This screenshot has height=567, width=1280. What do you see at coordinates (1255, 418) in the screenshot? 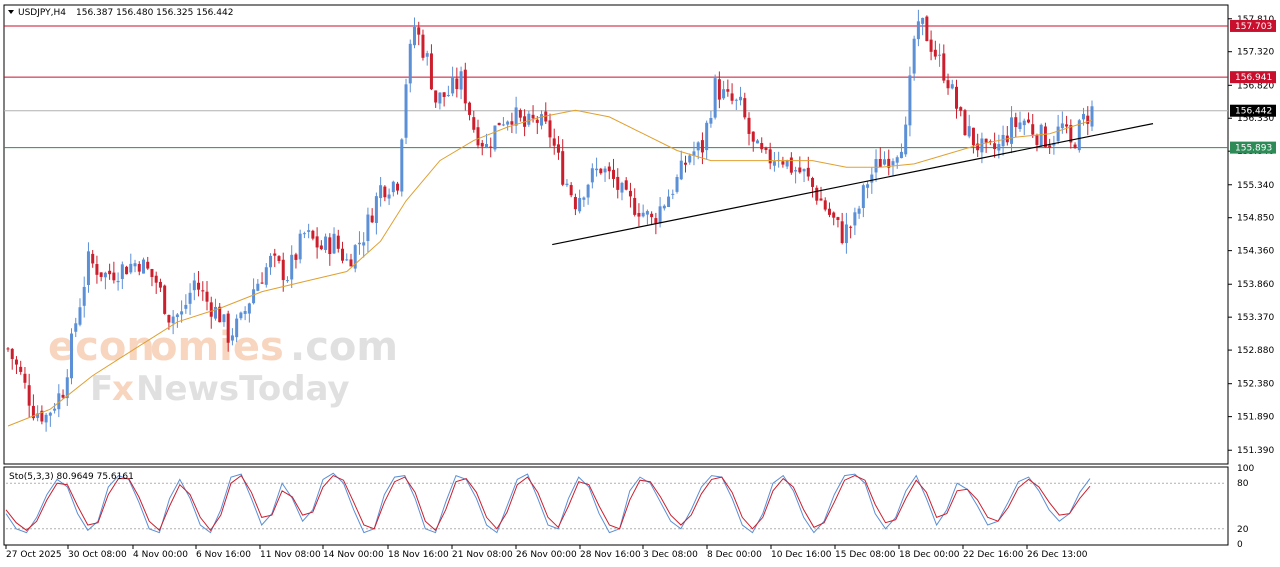
I see `y-tick-label: 151.890` at bounding box center [1255, 418].